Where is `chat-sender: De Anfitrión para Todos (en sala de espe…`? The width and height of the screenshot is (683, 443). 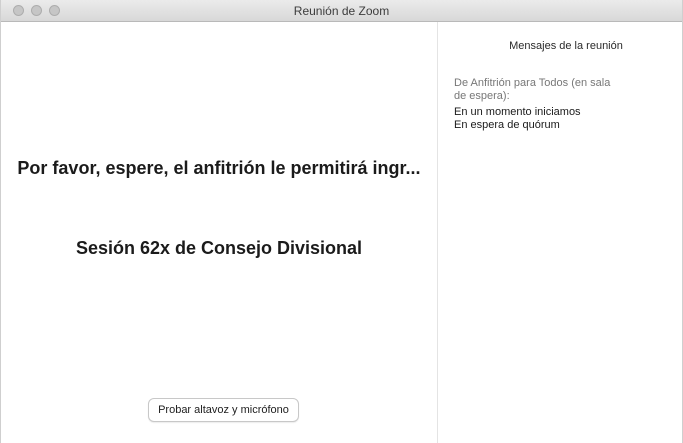 chat-sender: De Anfitrión para Todos (en sala de espe… is located at coordinates (532, 89).